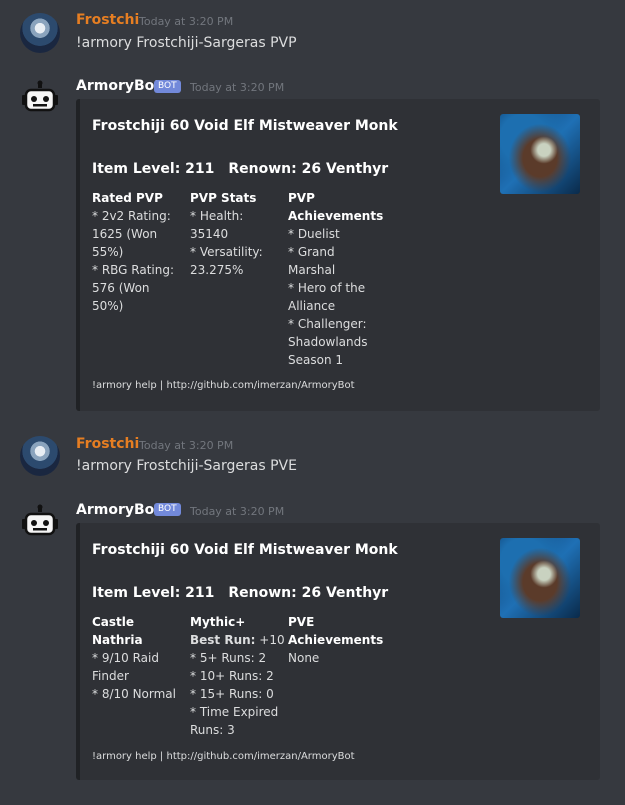  I want to click on field-line: 35140, so click(209, 234).